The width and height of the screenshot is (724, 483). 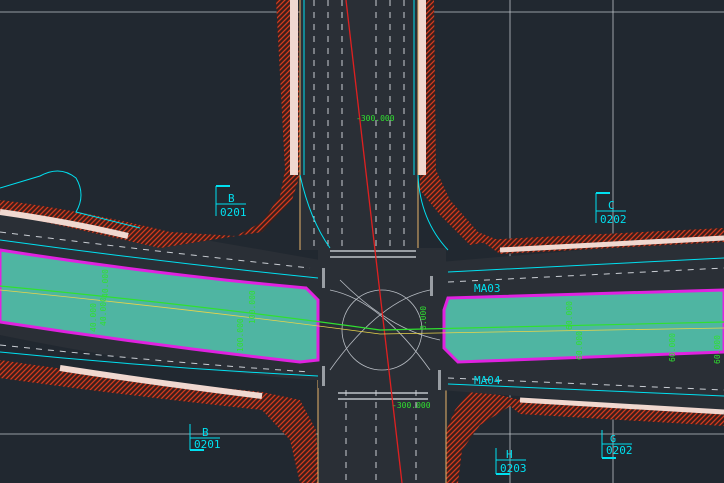 I want to click on svg-text: H, so click(x=509, y=454).